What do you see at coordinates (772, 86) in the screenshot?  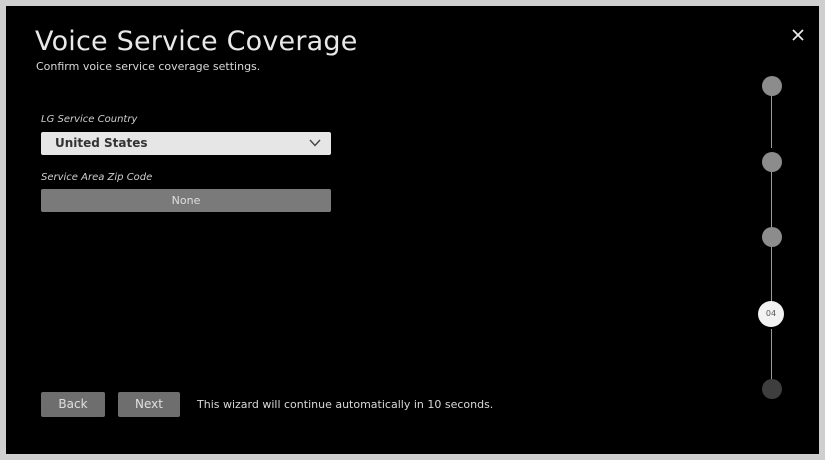 I see `step-1-dot` at bounding box center [772, 86].